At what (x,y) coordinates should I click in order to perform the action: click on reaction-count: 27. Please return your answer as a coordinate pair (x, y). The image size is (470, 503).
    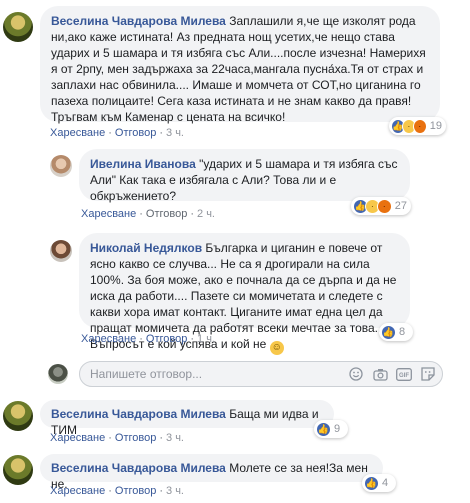
    Looking at the image, I should click on (401, 206).